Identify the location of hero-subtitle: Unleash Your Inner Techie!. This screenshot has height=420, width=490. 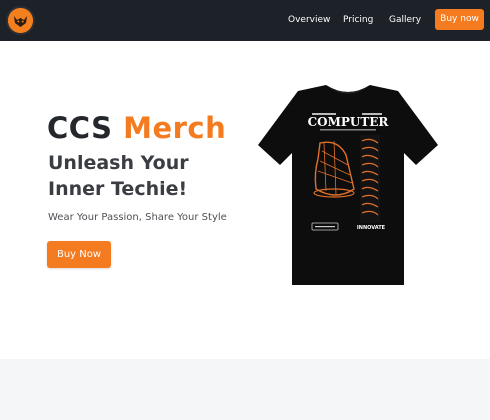
(118, 176).